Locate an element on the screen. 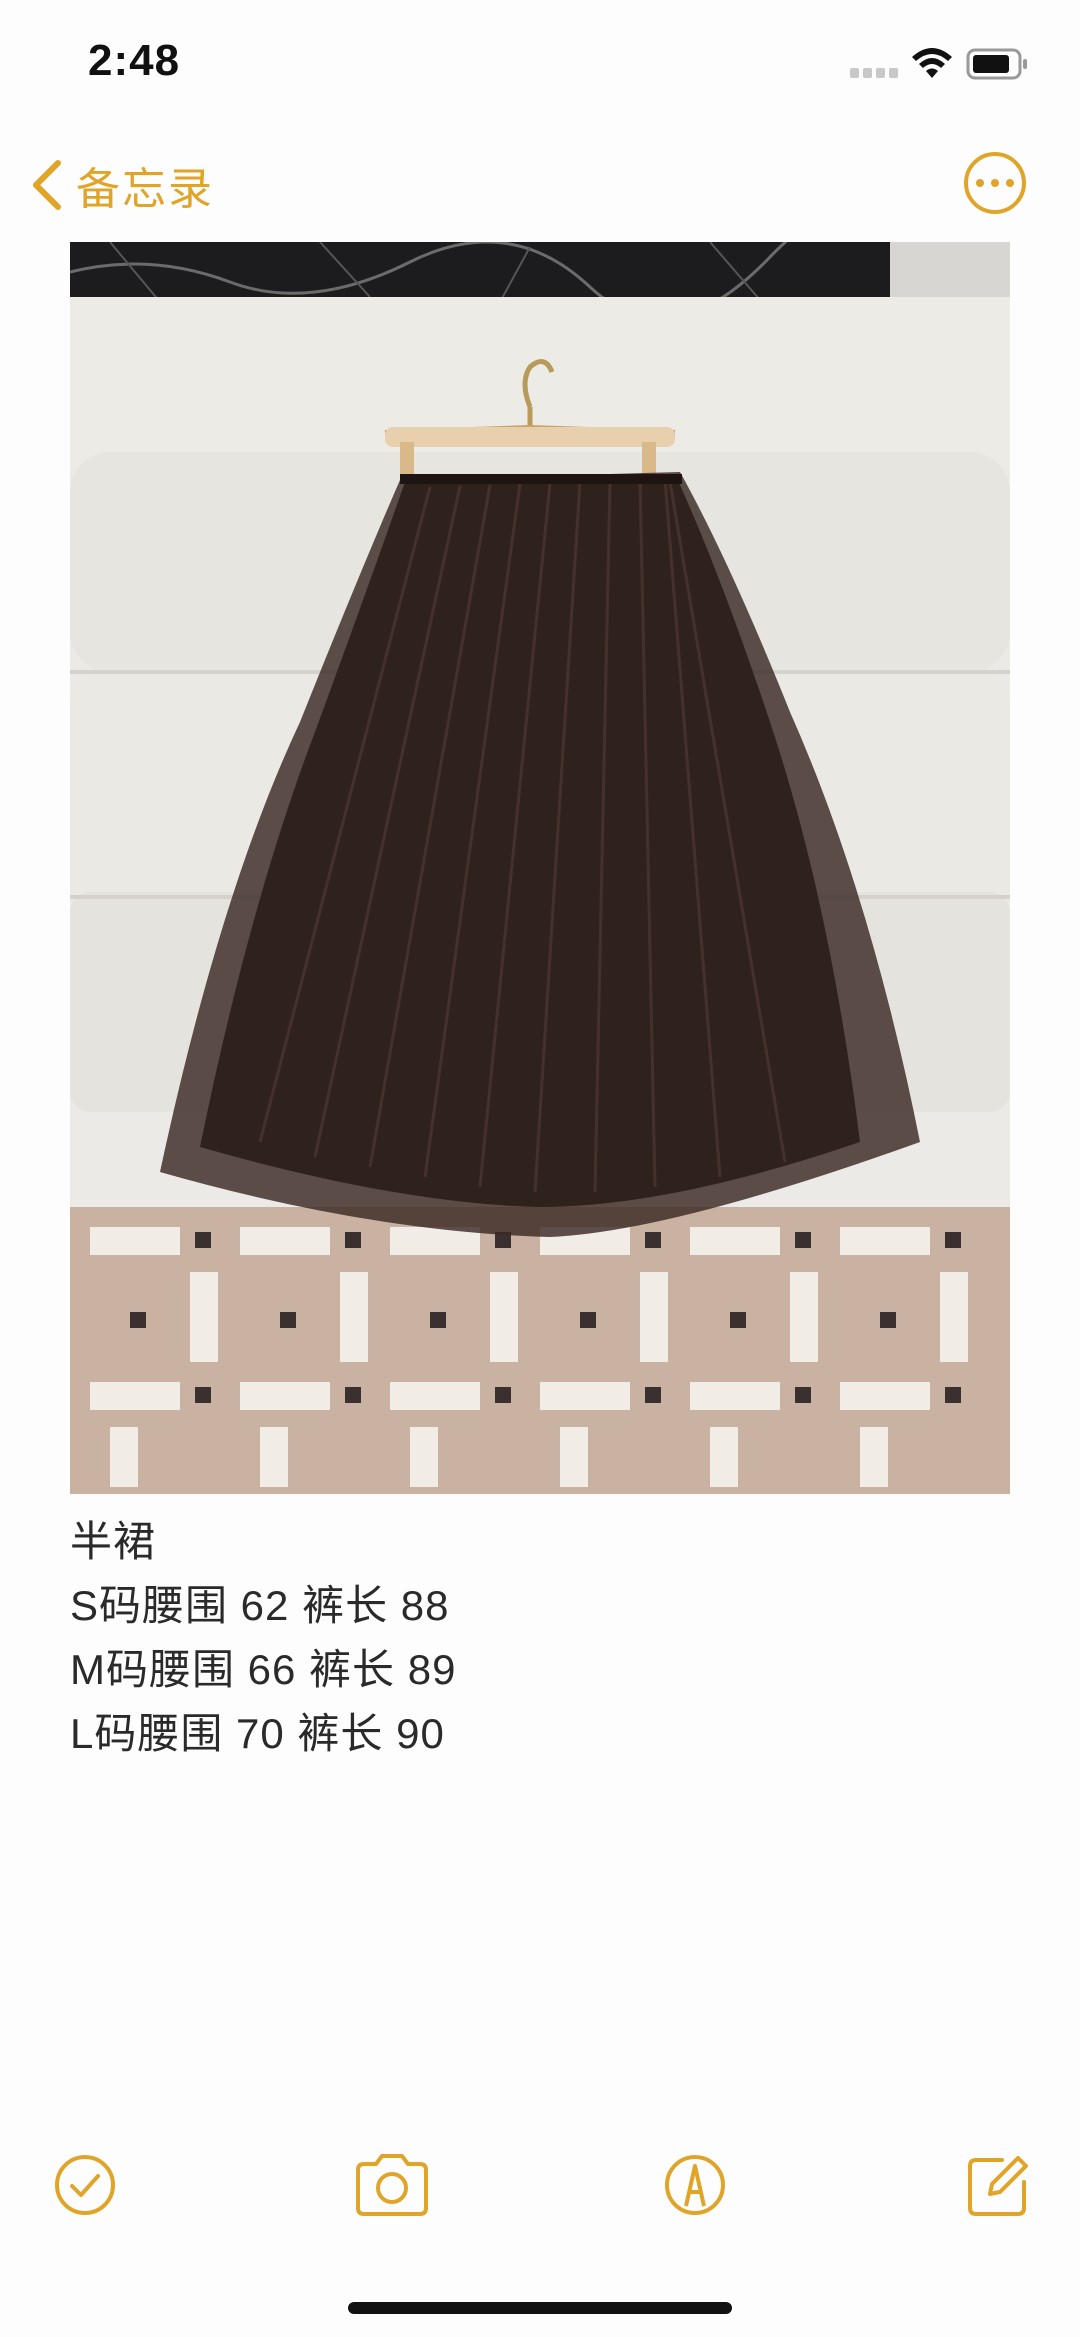 This screenshot has height=2337, width=1080. note-line-size-m: M码腰围 66 裤长 89 is located at coordinates (263, 1669).